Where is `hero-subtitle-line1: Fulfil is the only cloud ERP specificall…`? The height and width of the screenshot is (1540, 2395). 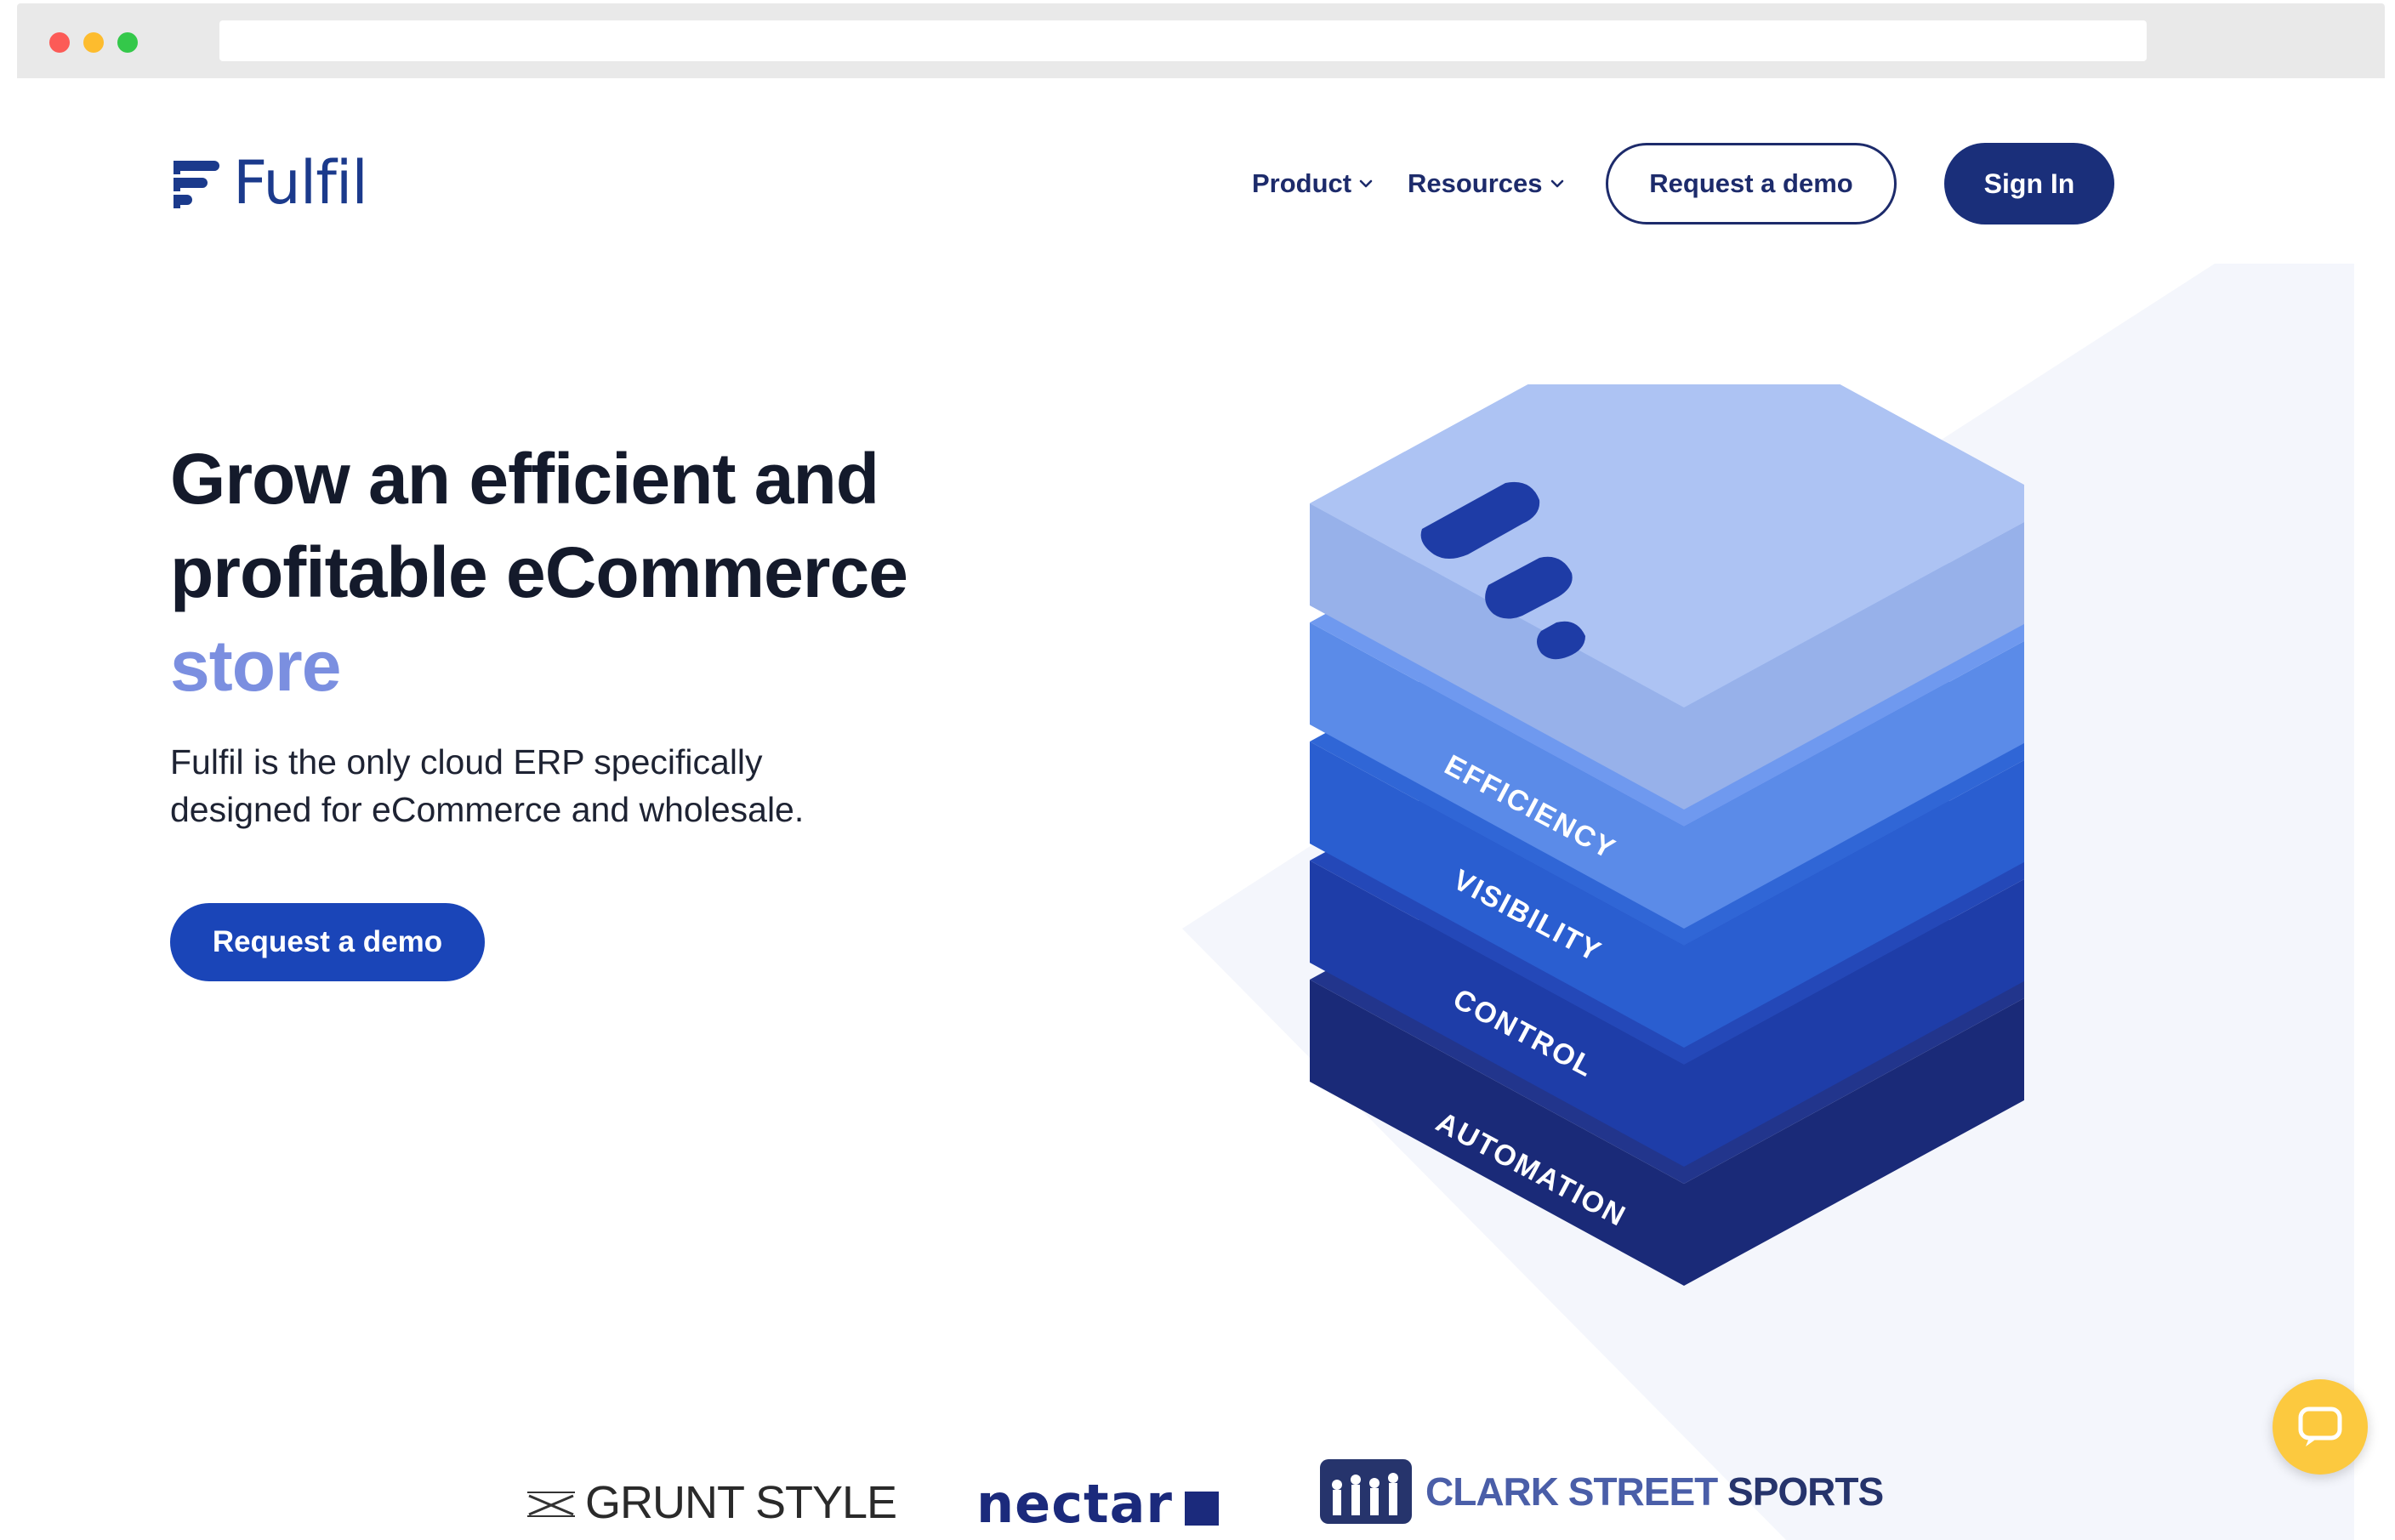 hero-subtitle-line1: Fulfil is the only cloud ERP specificall… is located at coordinates (466, 761).